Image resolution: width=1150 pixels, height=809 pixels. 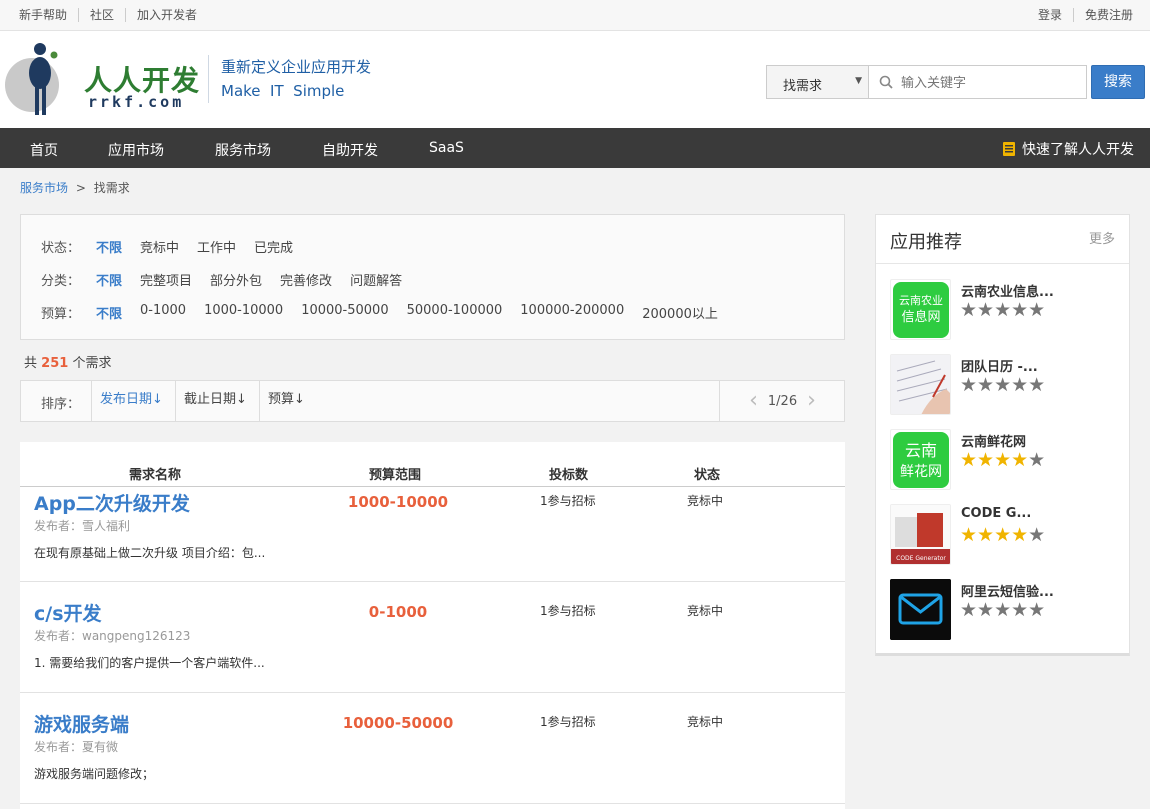 What do you see at coordinates (44, 188) in the screenshot?
I see `breadcrumb-service-market: 服务市场` at bounding box center [44, 188].